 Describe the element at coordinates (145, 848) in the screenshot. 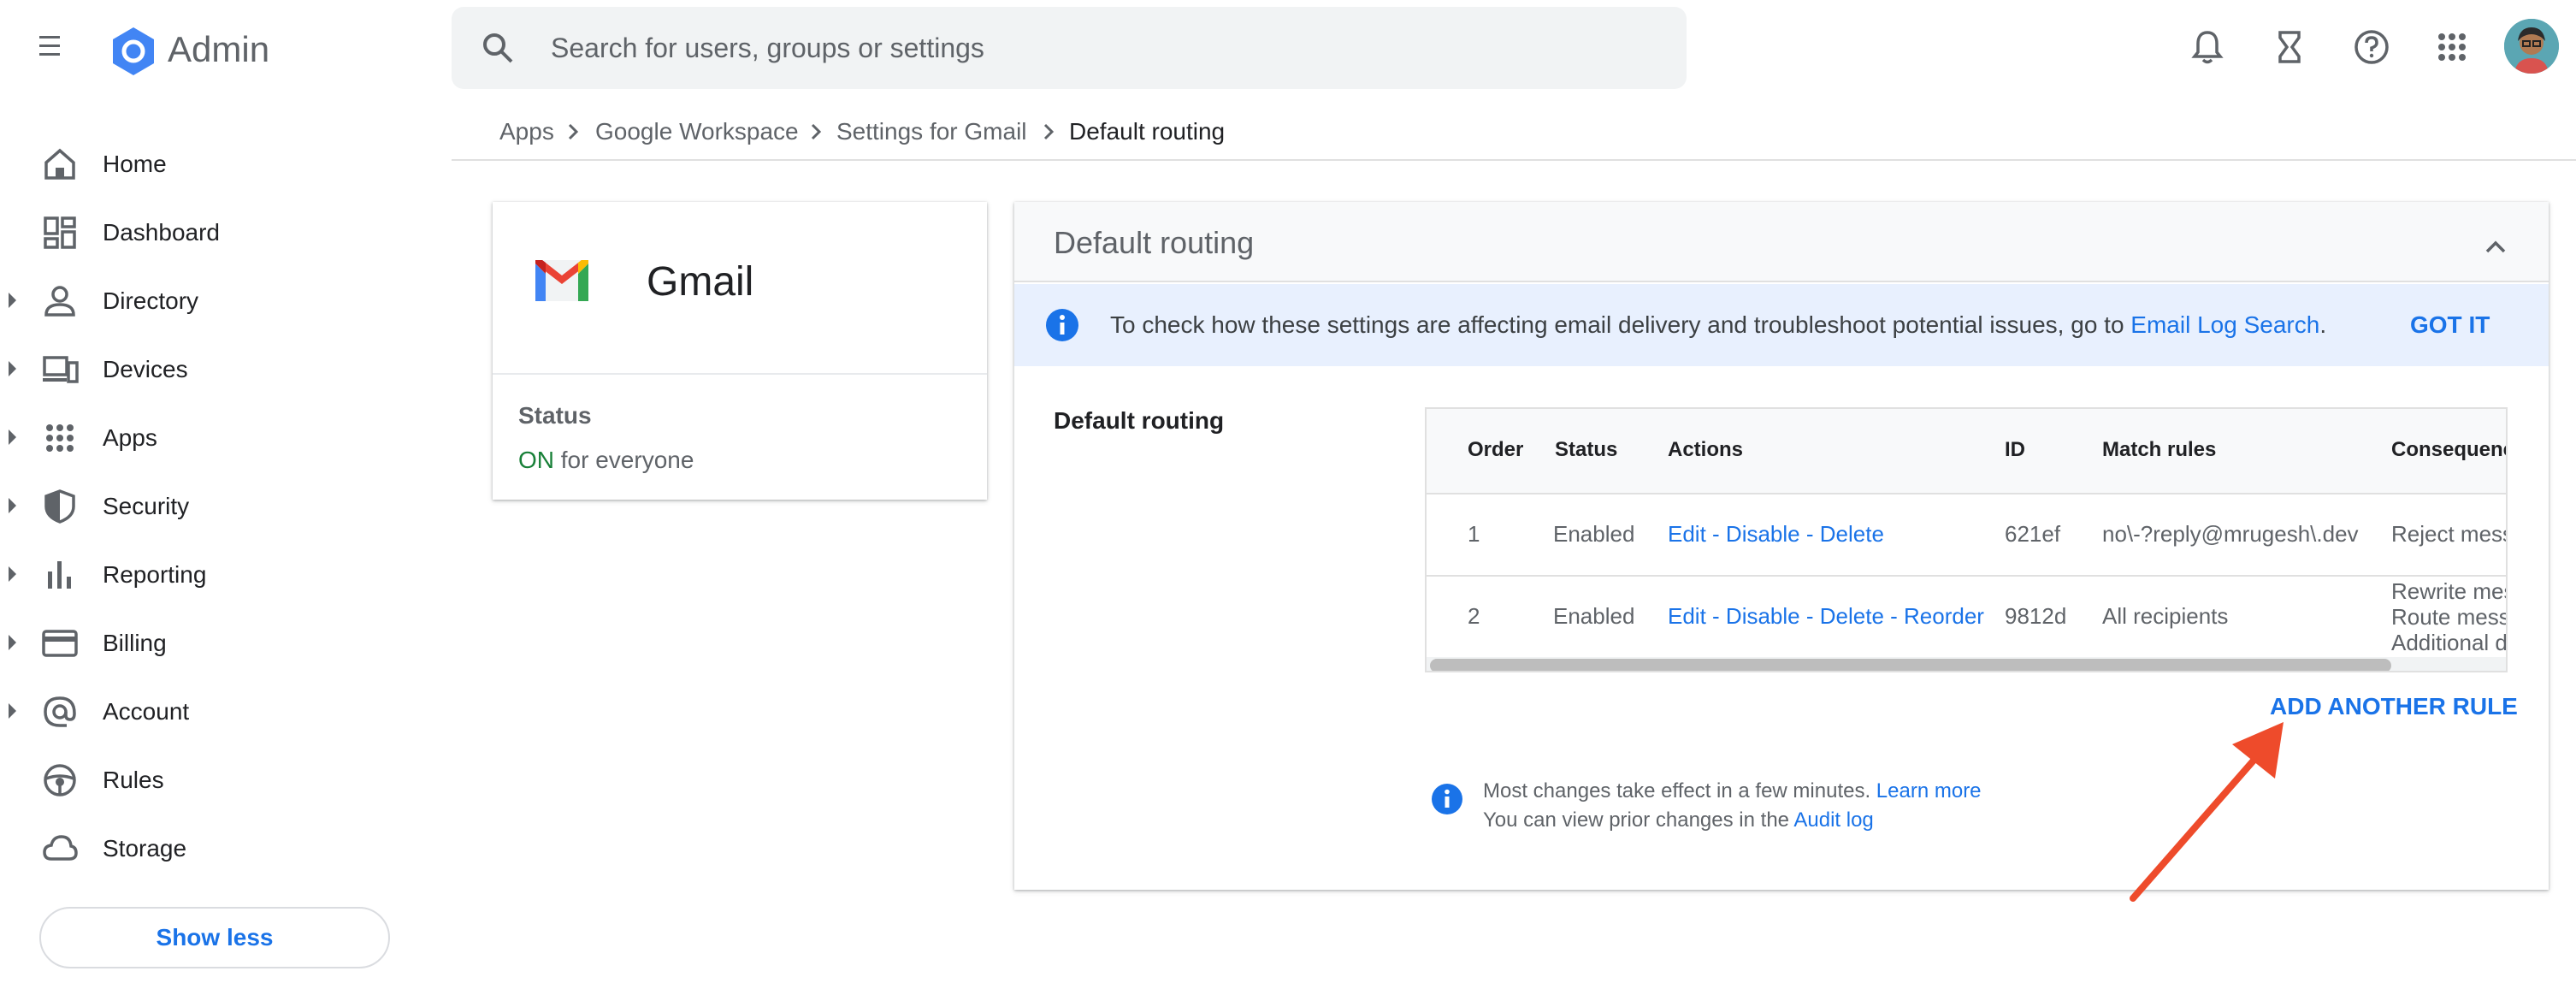

I see `sidebar-item-label: Storage` at that location.